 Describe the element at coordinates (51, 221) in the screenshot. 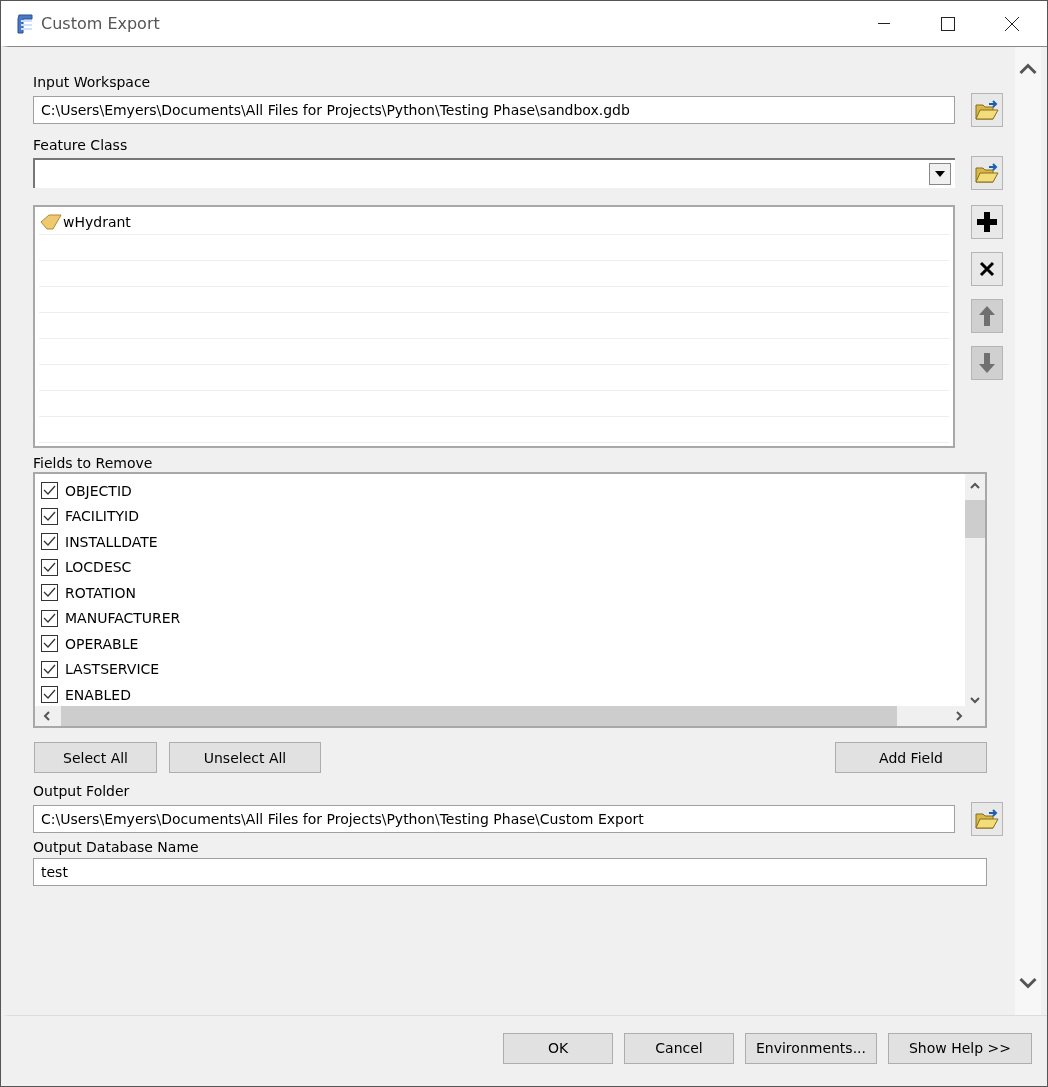

I see `polygon-icon` at that location.